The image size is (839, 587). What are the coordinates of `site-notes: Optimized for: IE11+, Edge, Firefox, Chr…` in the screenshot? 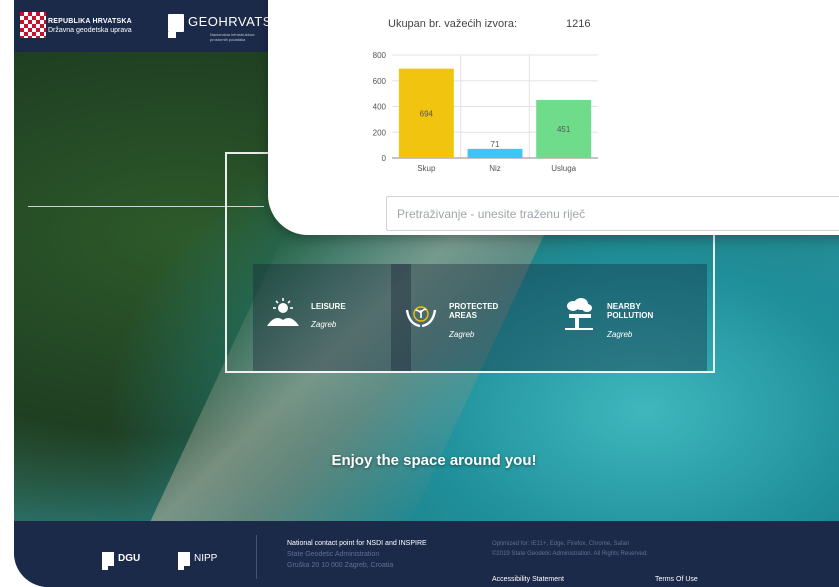 It's located at (607, 549).